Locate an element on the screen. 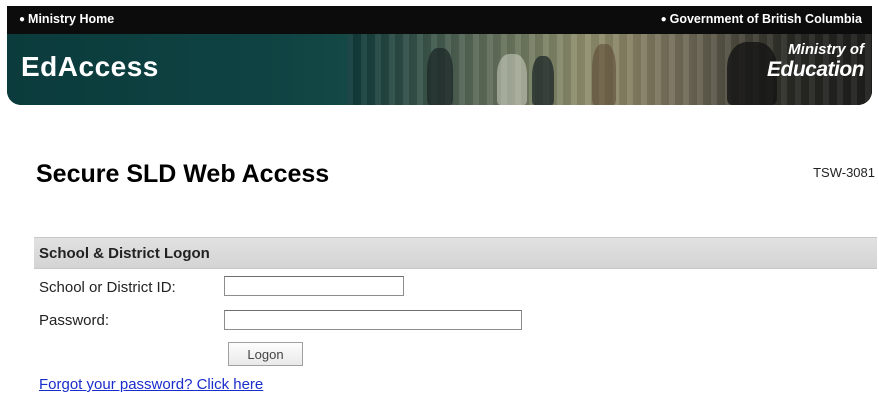 This screenshot has height=398, width=879. password-input is located at coordinates (373, 320).